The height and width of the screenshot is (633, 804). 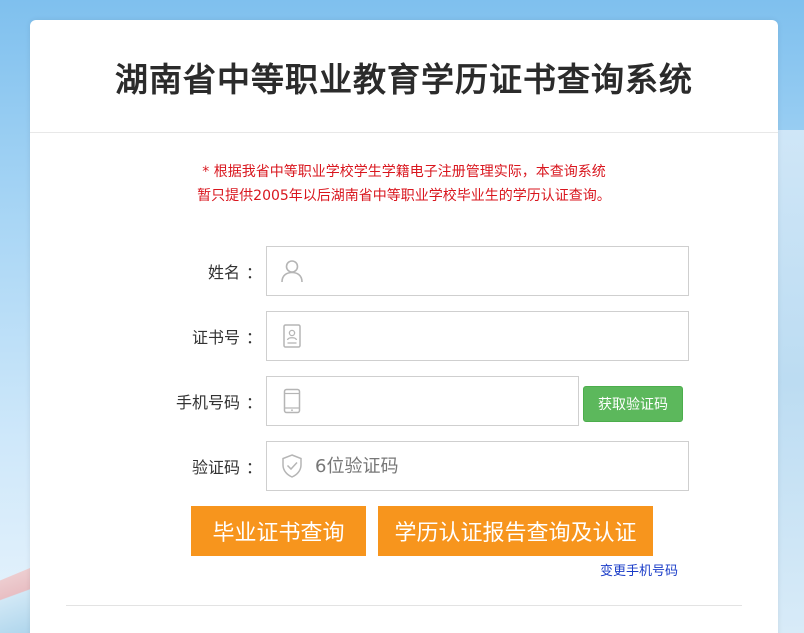 I want to click on divider, so click(x=404, y=605).